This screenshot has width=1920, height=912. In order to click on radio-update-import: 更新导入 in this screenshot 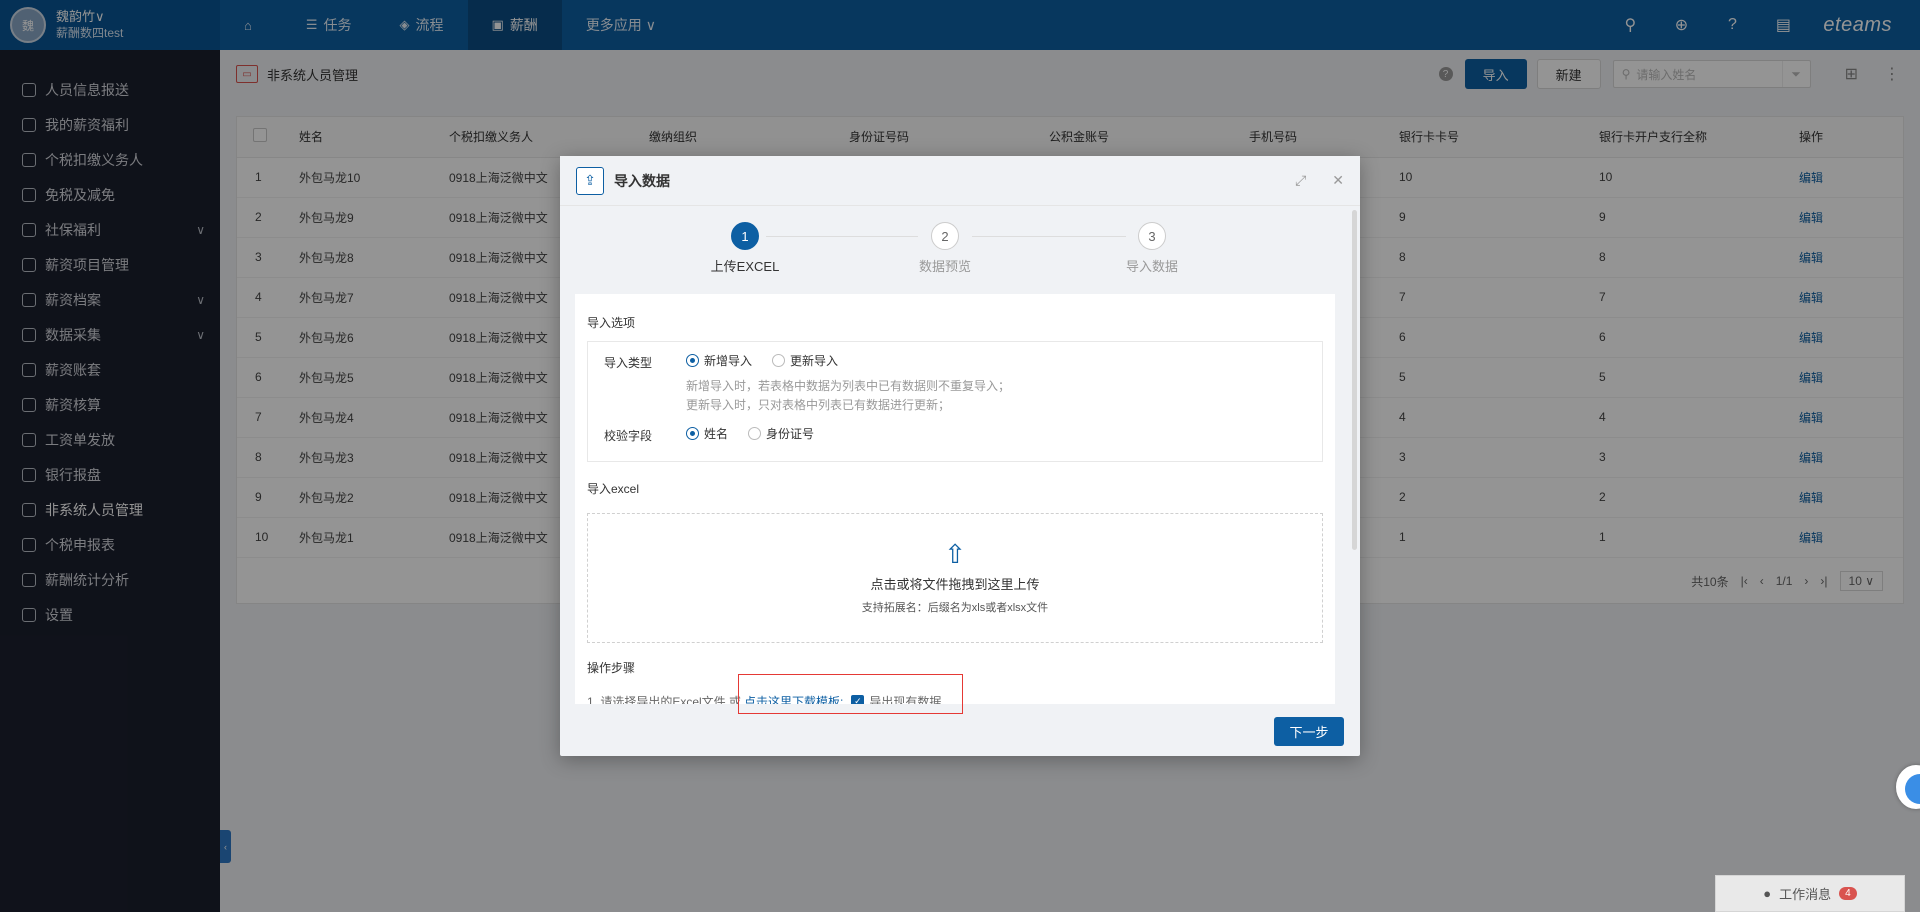, I will do `click(805, 360)`.